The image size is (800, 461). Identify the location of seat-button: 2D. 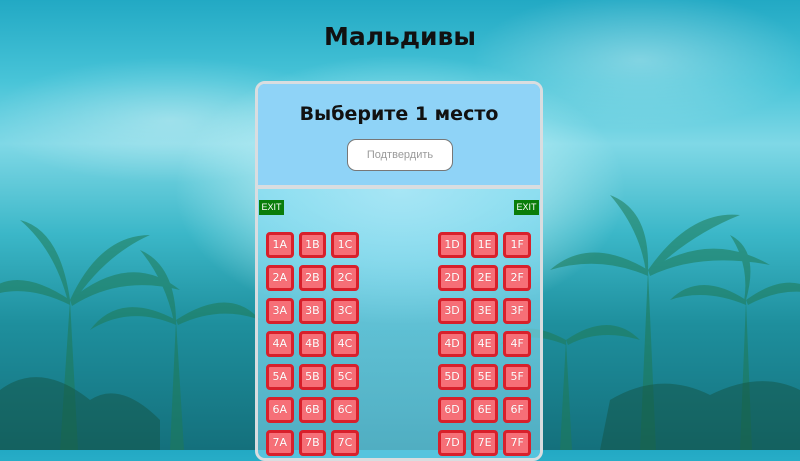
(452, 278).